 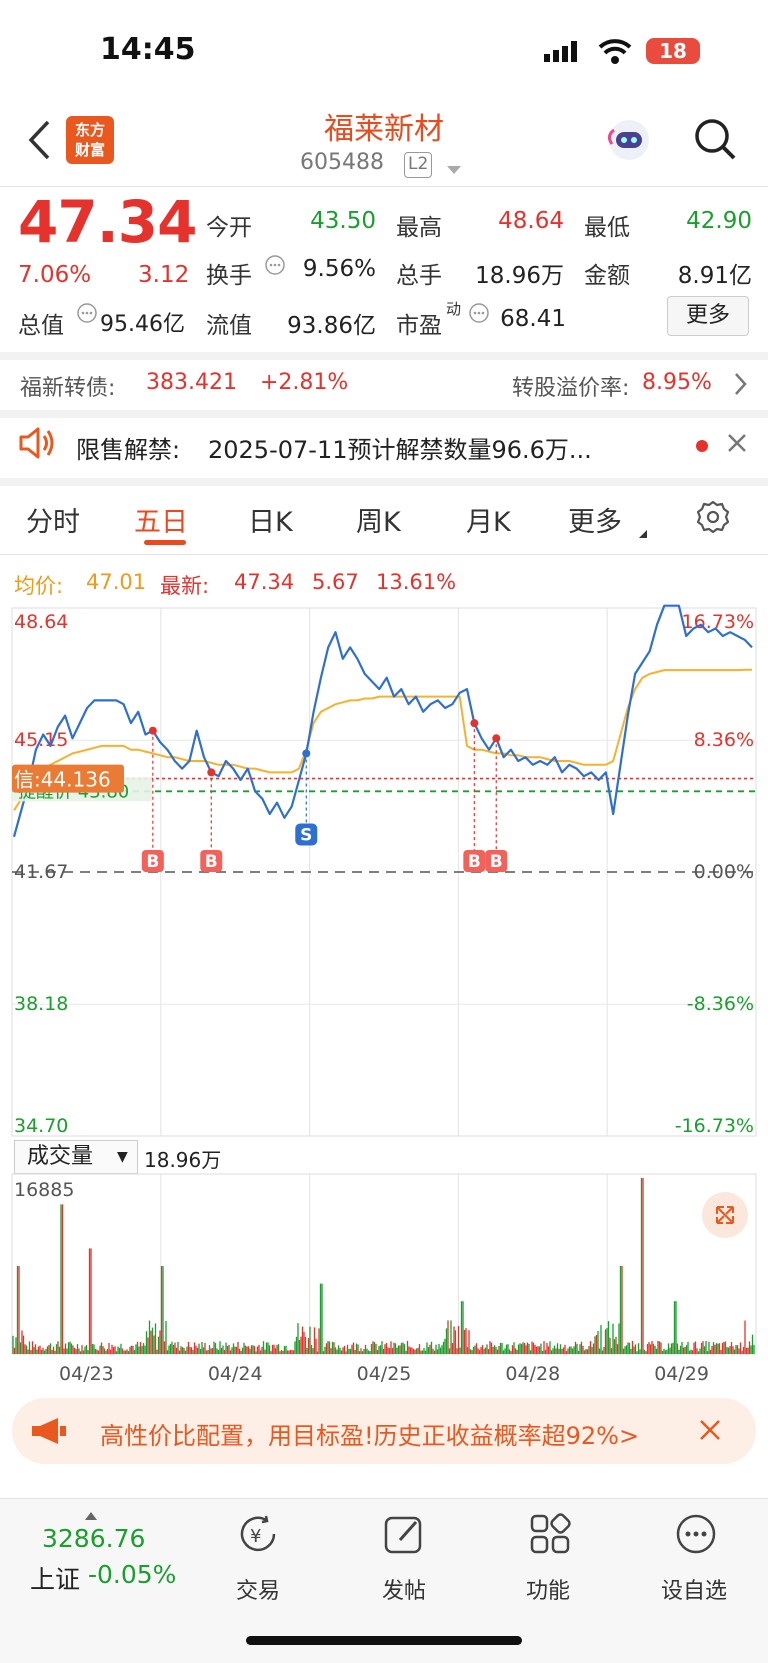 I want to click on convertible-label: 福新转债:, so click(x=68, y=388).